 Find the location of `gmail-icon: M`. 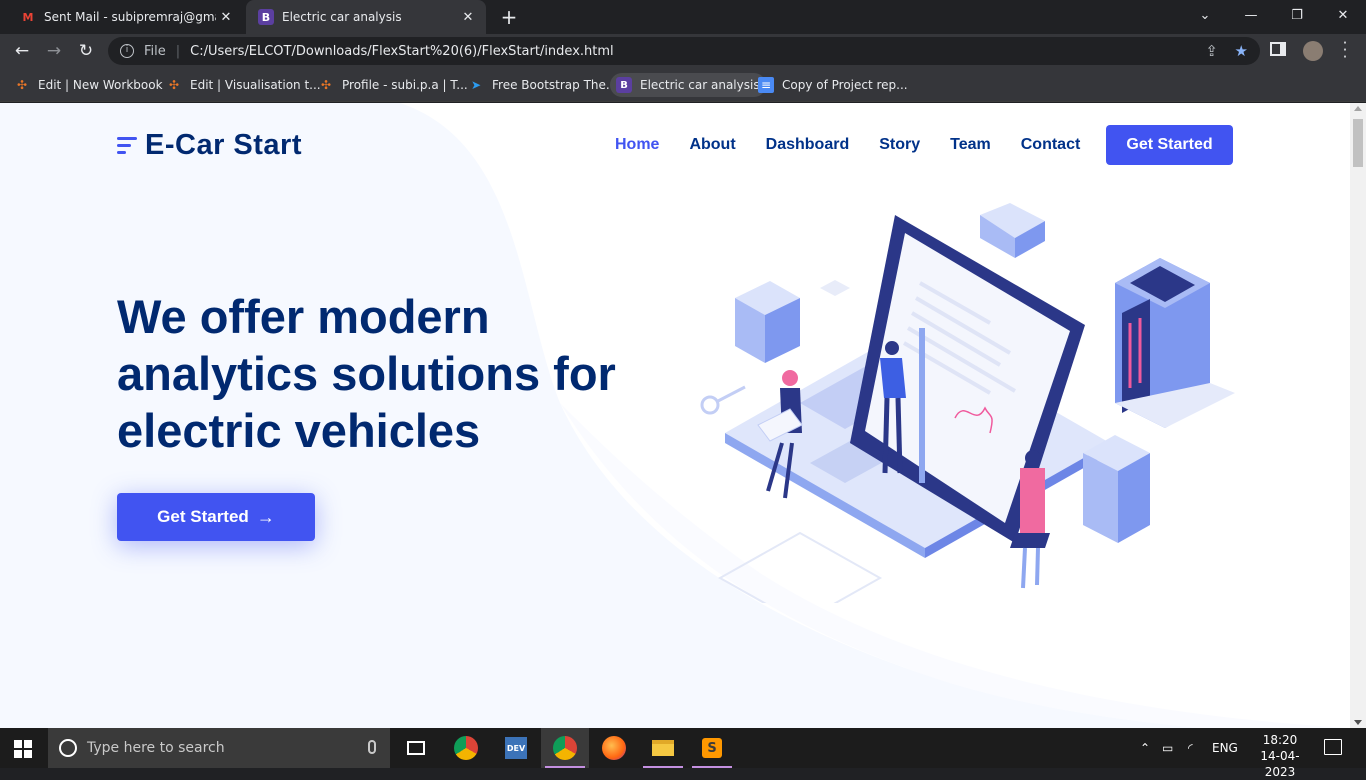

gmail-icon: M is located at coordinates (28, 17).